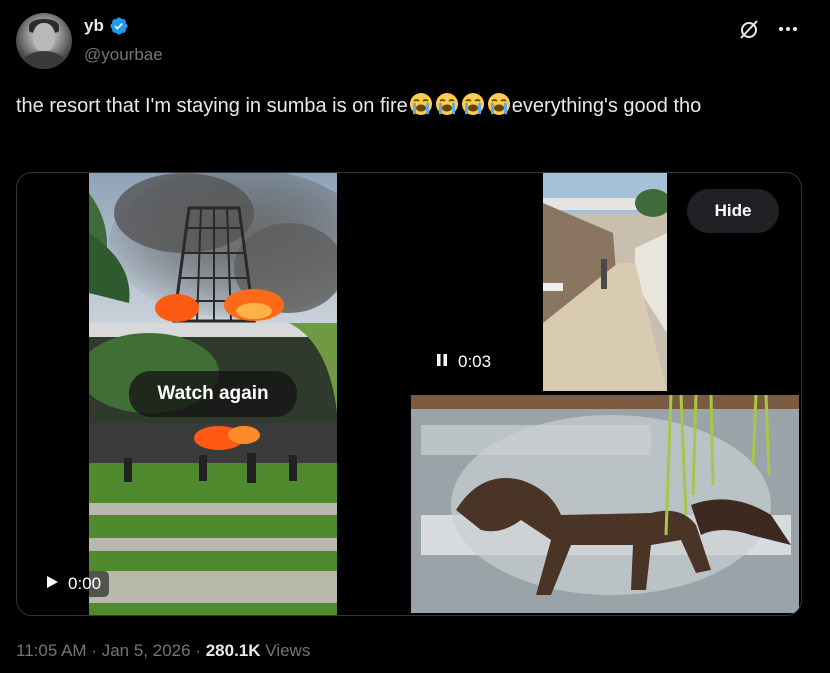 This screenshot has height=673, width=830. What do you see at coordinates (106, 26) in the screenshot?
I see `author-name-row: yb` at bounding box center [106, 26].